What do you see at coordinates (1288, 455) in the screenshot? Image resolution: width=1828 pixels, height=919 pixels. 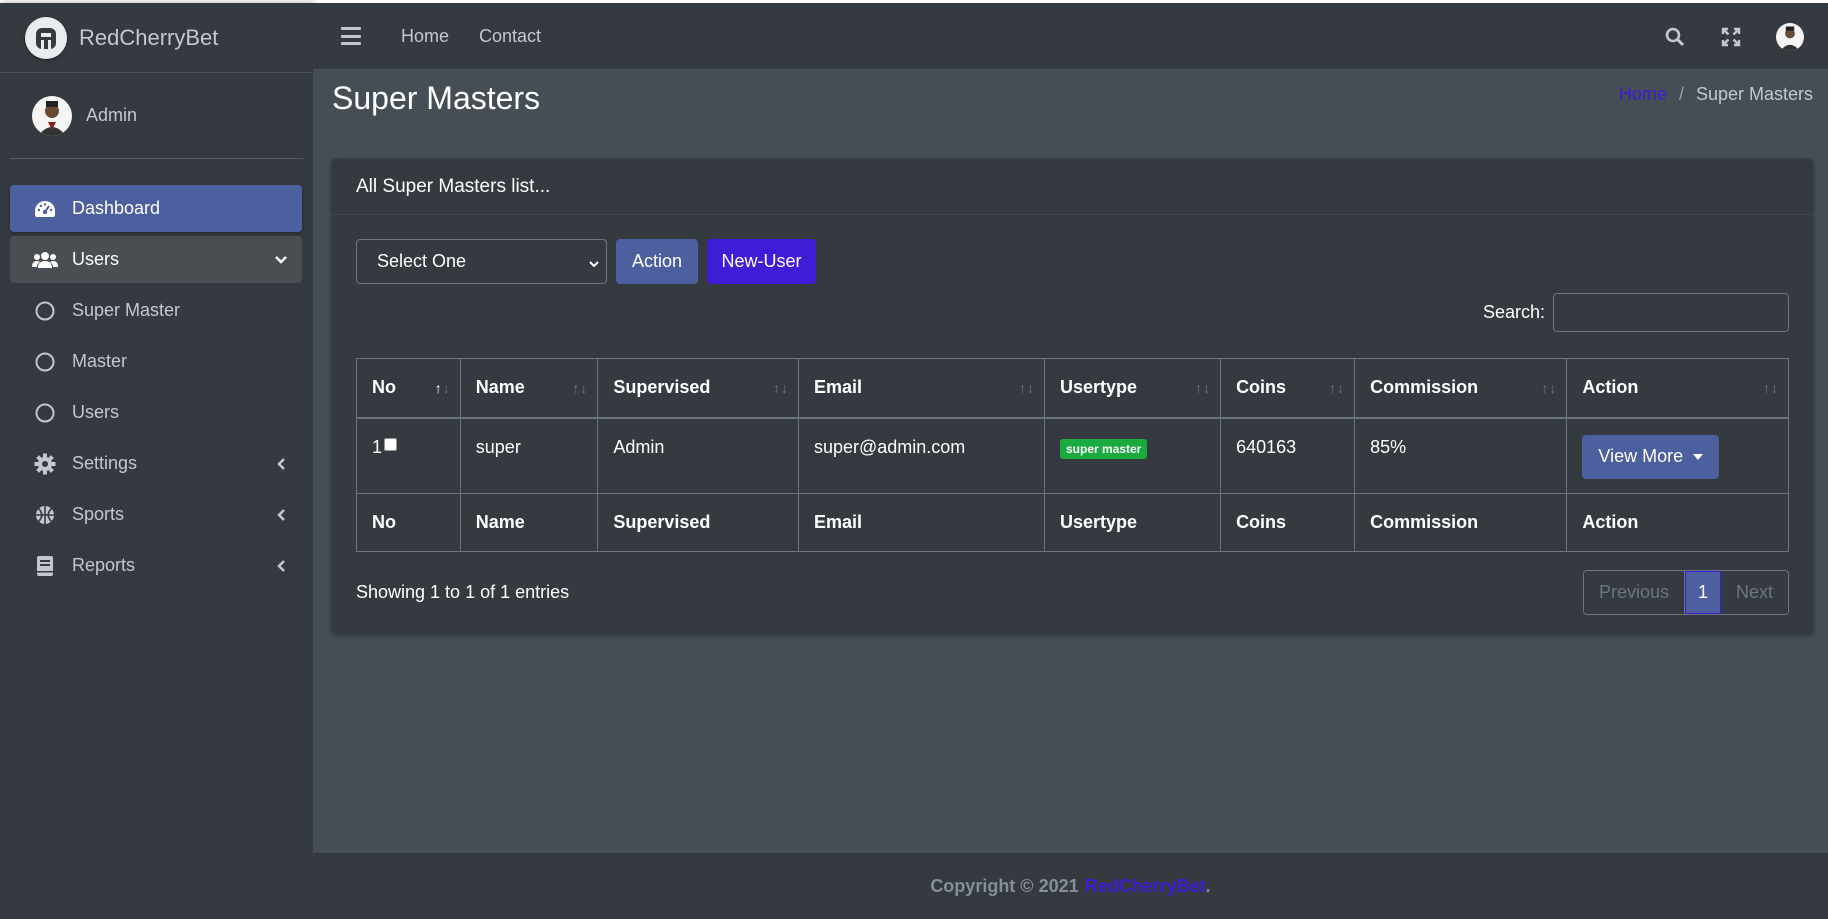 I see `cell-coins: 640163` at bounding box center [1288, 455].